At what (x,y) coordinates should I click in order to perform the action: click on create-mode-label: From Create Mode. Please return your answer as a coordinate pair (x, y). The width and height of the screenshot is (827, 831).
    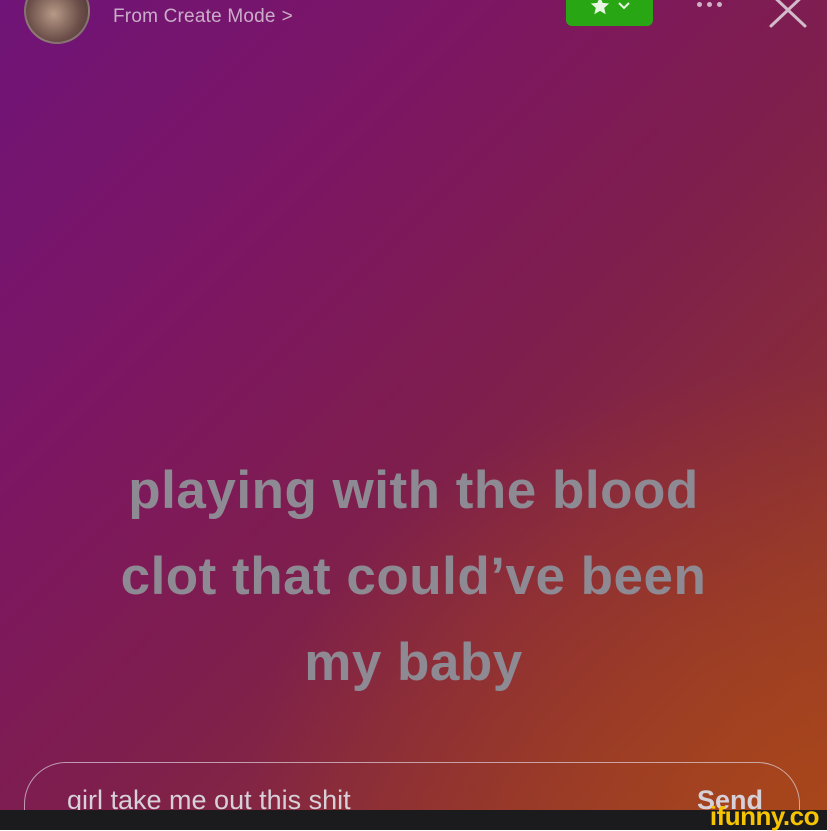
    Looking at the image, I should click on (194, 16).